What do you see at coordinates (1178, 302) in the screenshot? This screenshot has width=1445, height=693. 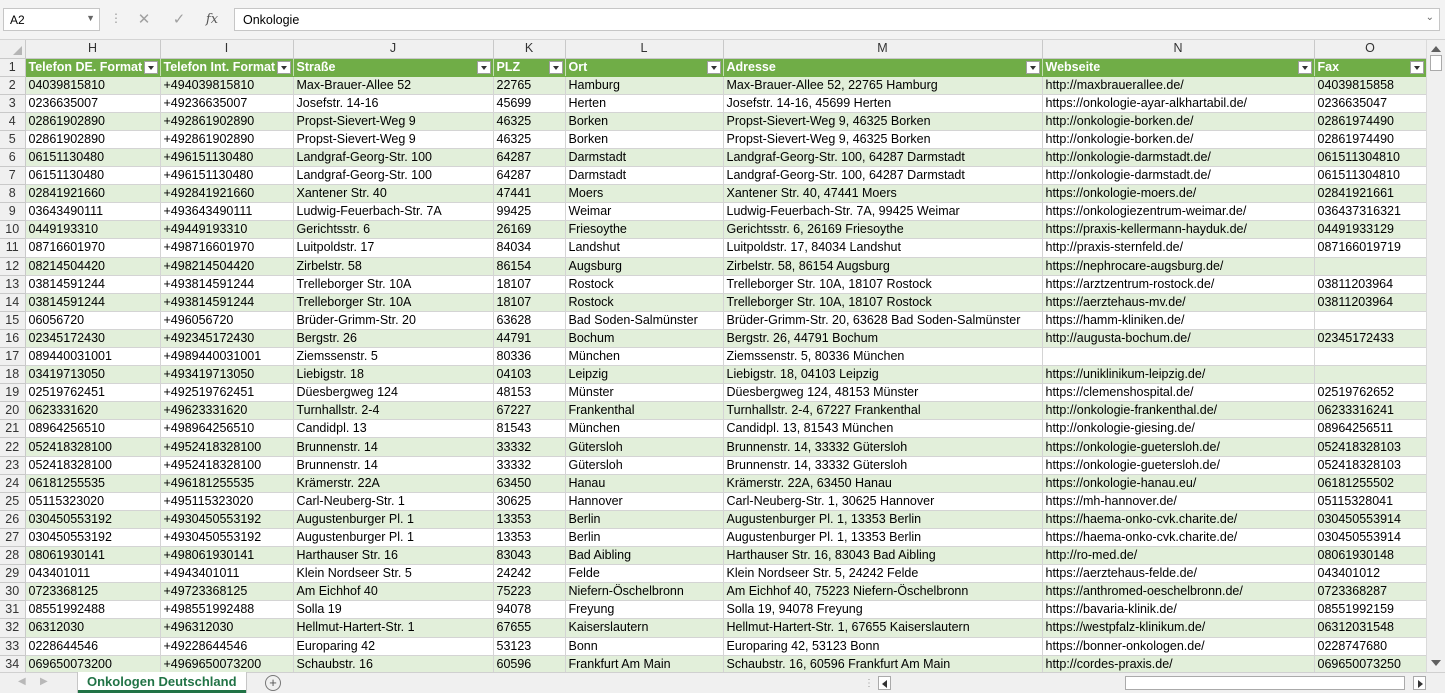 I see `table-cell: https://aerztehaus-mv.de/` at bounding box center [1178, 302].